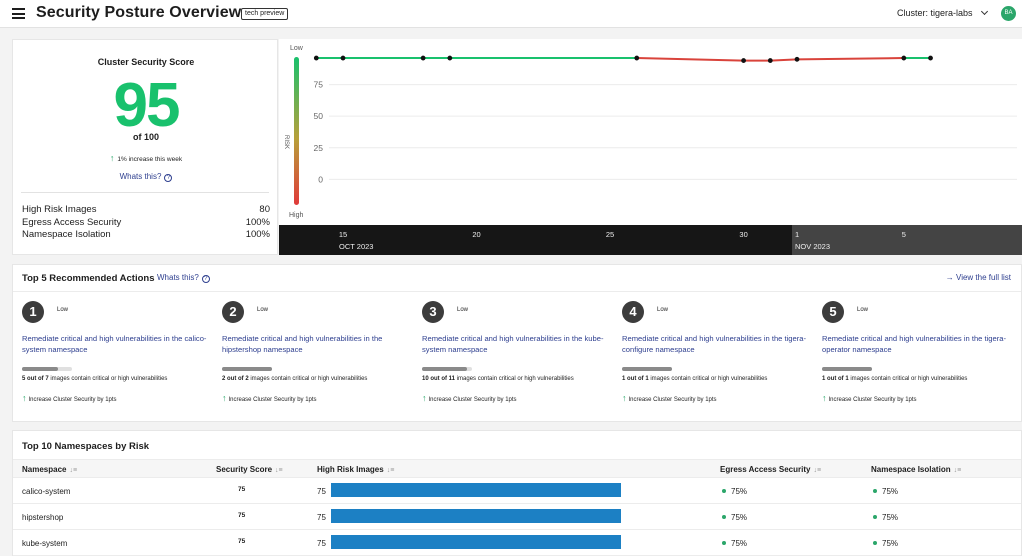 The height and width of the screenshot is (556, 1022). I want to click on y-tick-label: 0, so click(320, 179).